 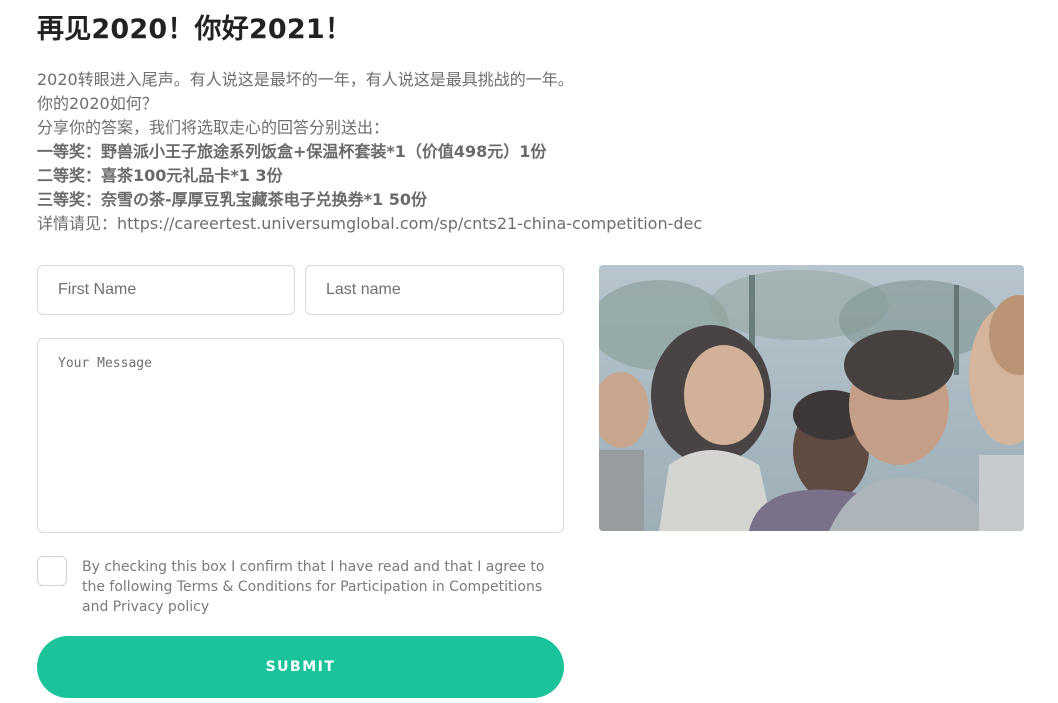 What do you see at coordinates (300, 435) in the screenshot?
I see `message-textarea` at bounding box center [300, 435].